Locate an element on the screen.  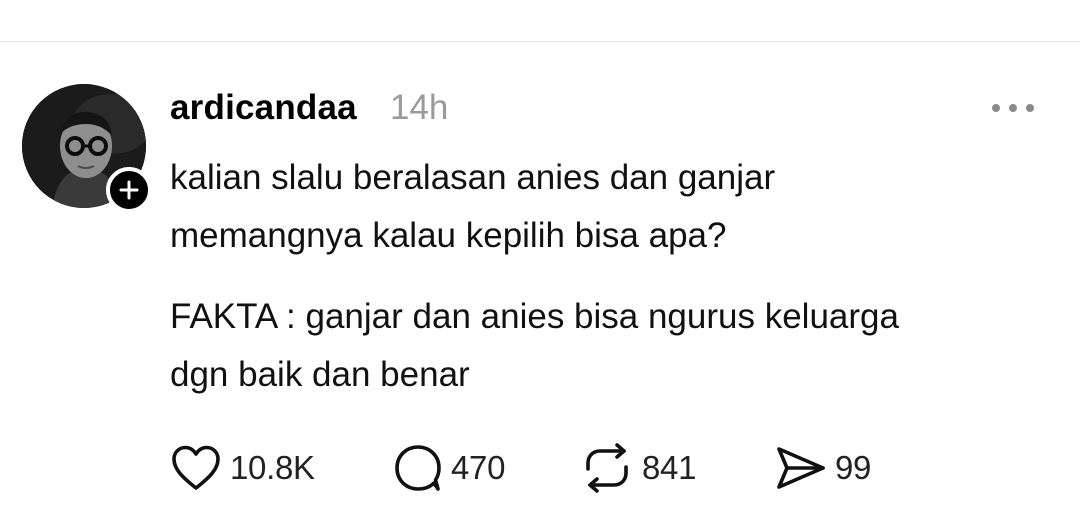
post-timestamp: 14h is located at coordinates (419, 107).